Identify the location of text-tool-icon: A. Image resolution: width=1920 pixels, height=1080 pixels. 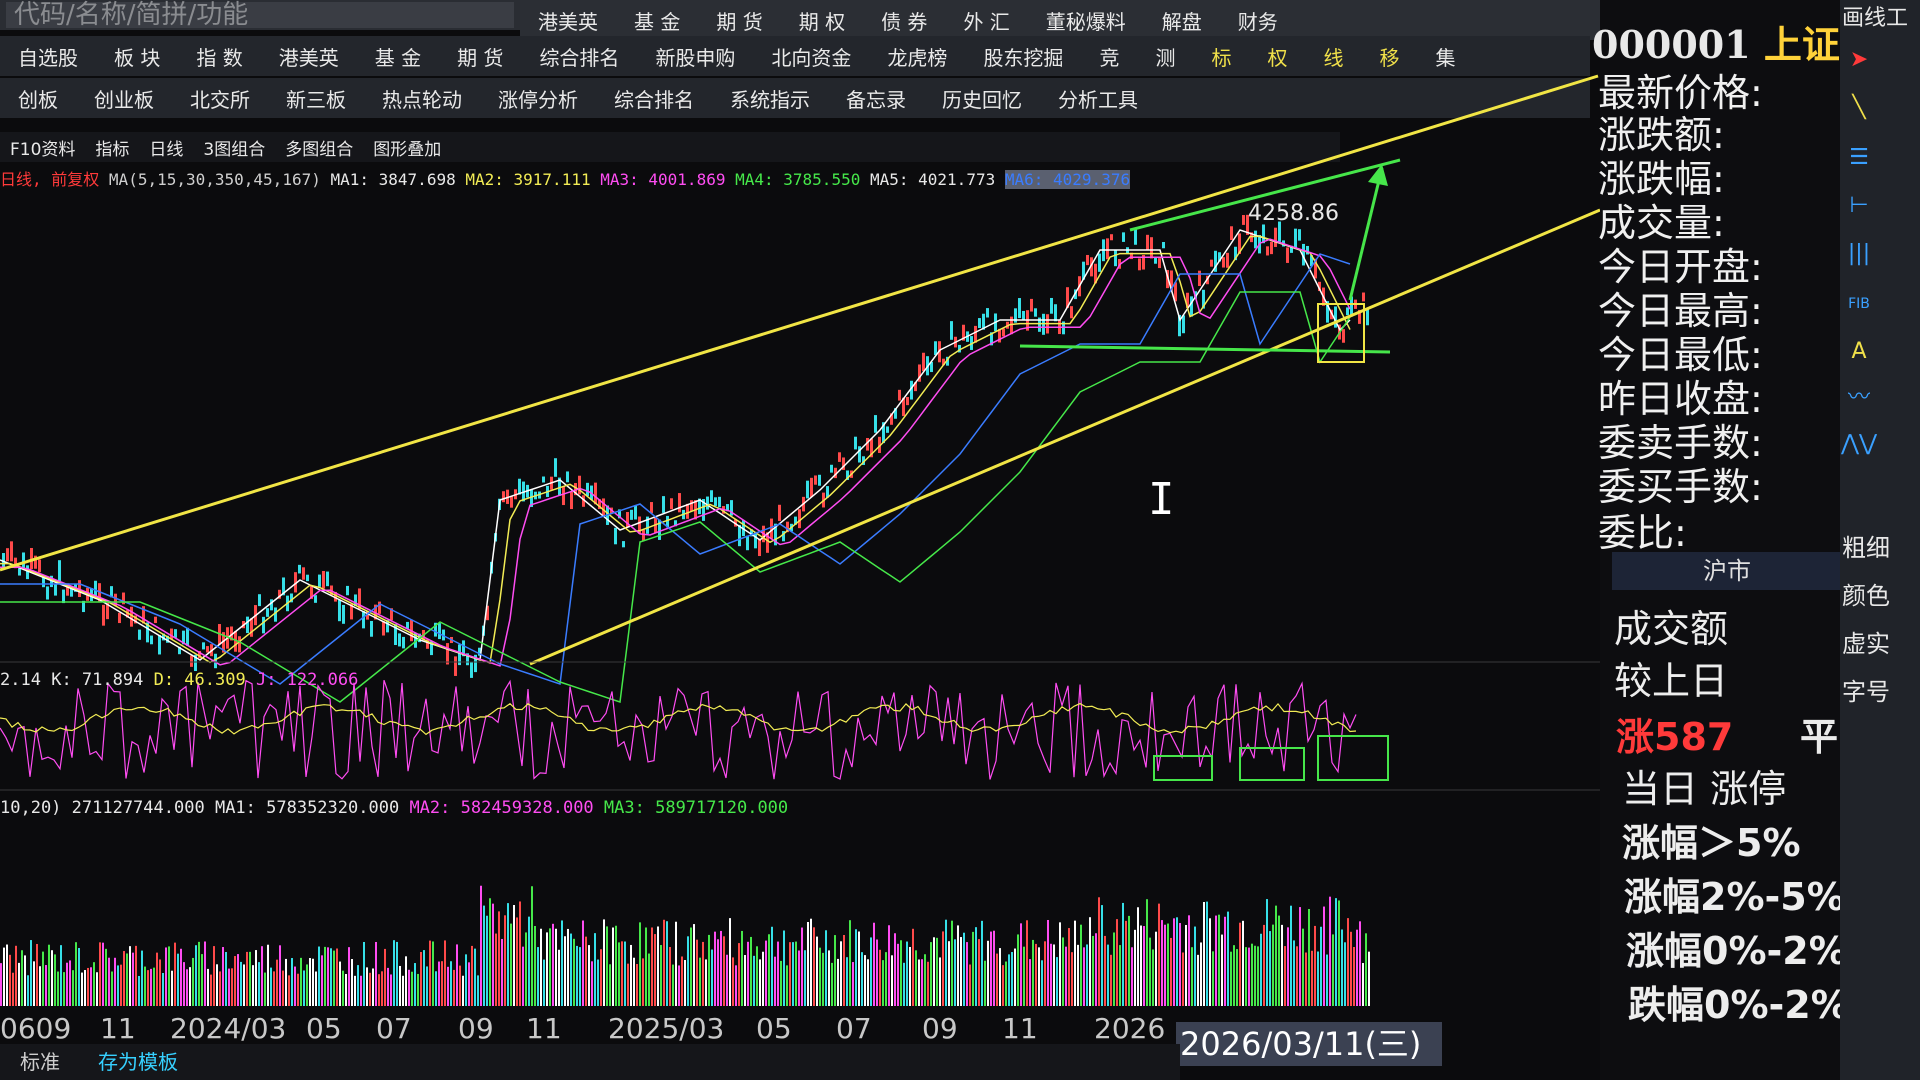
(1859, 352).